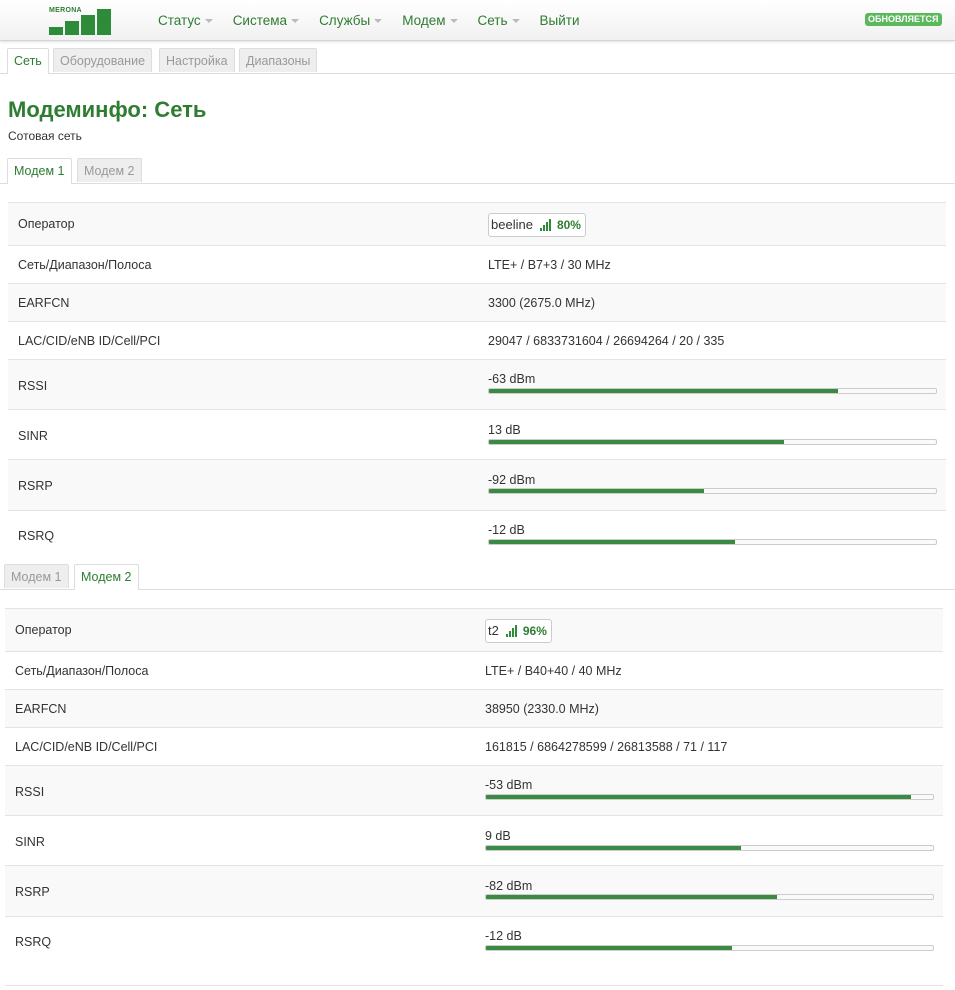 The height and width of the screenshot is (990, 955). I want to click on table-row-sinr: SINR 13 dB, so click(477, 435).